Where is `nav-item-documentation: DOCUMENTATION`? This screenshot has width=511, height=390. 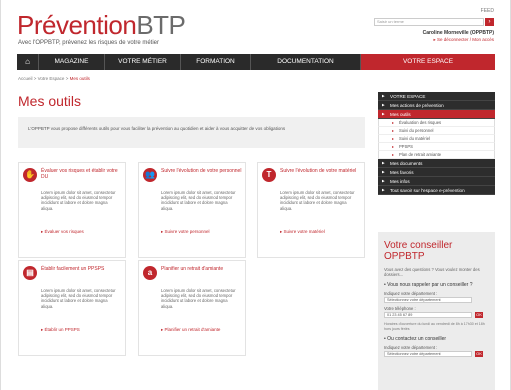 nav-item-documentation: DOCUMENTATION is located at coordinates (306, 62).